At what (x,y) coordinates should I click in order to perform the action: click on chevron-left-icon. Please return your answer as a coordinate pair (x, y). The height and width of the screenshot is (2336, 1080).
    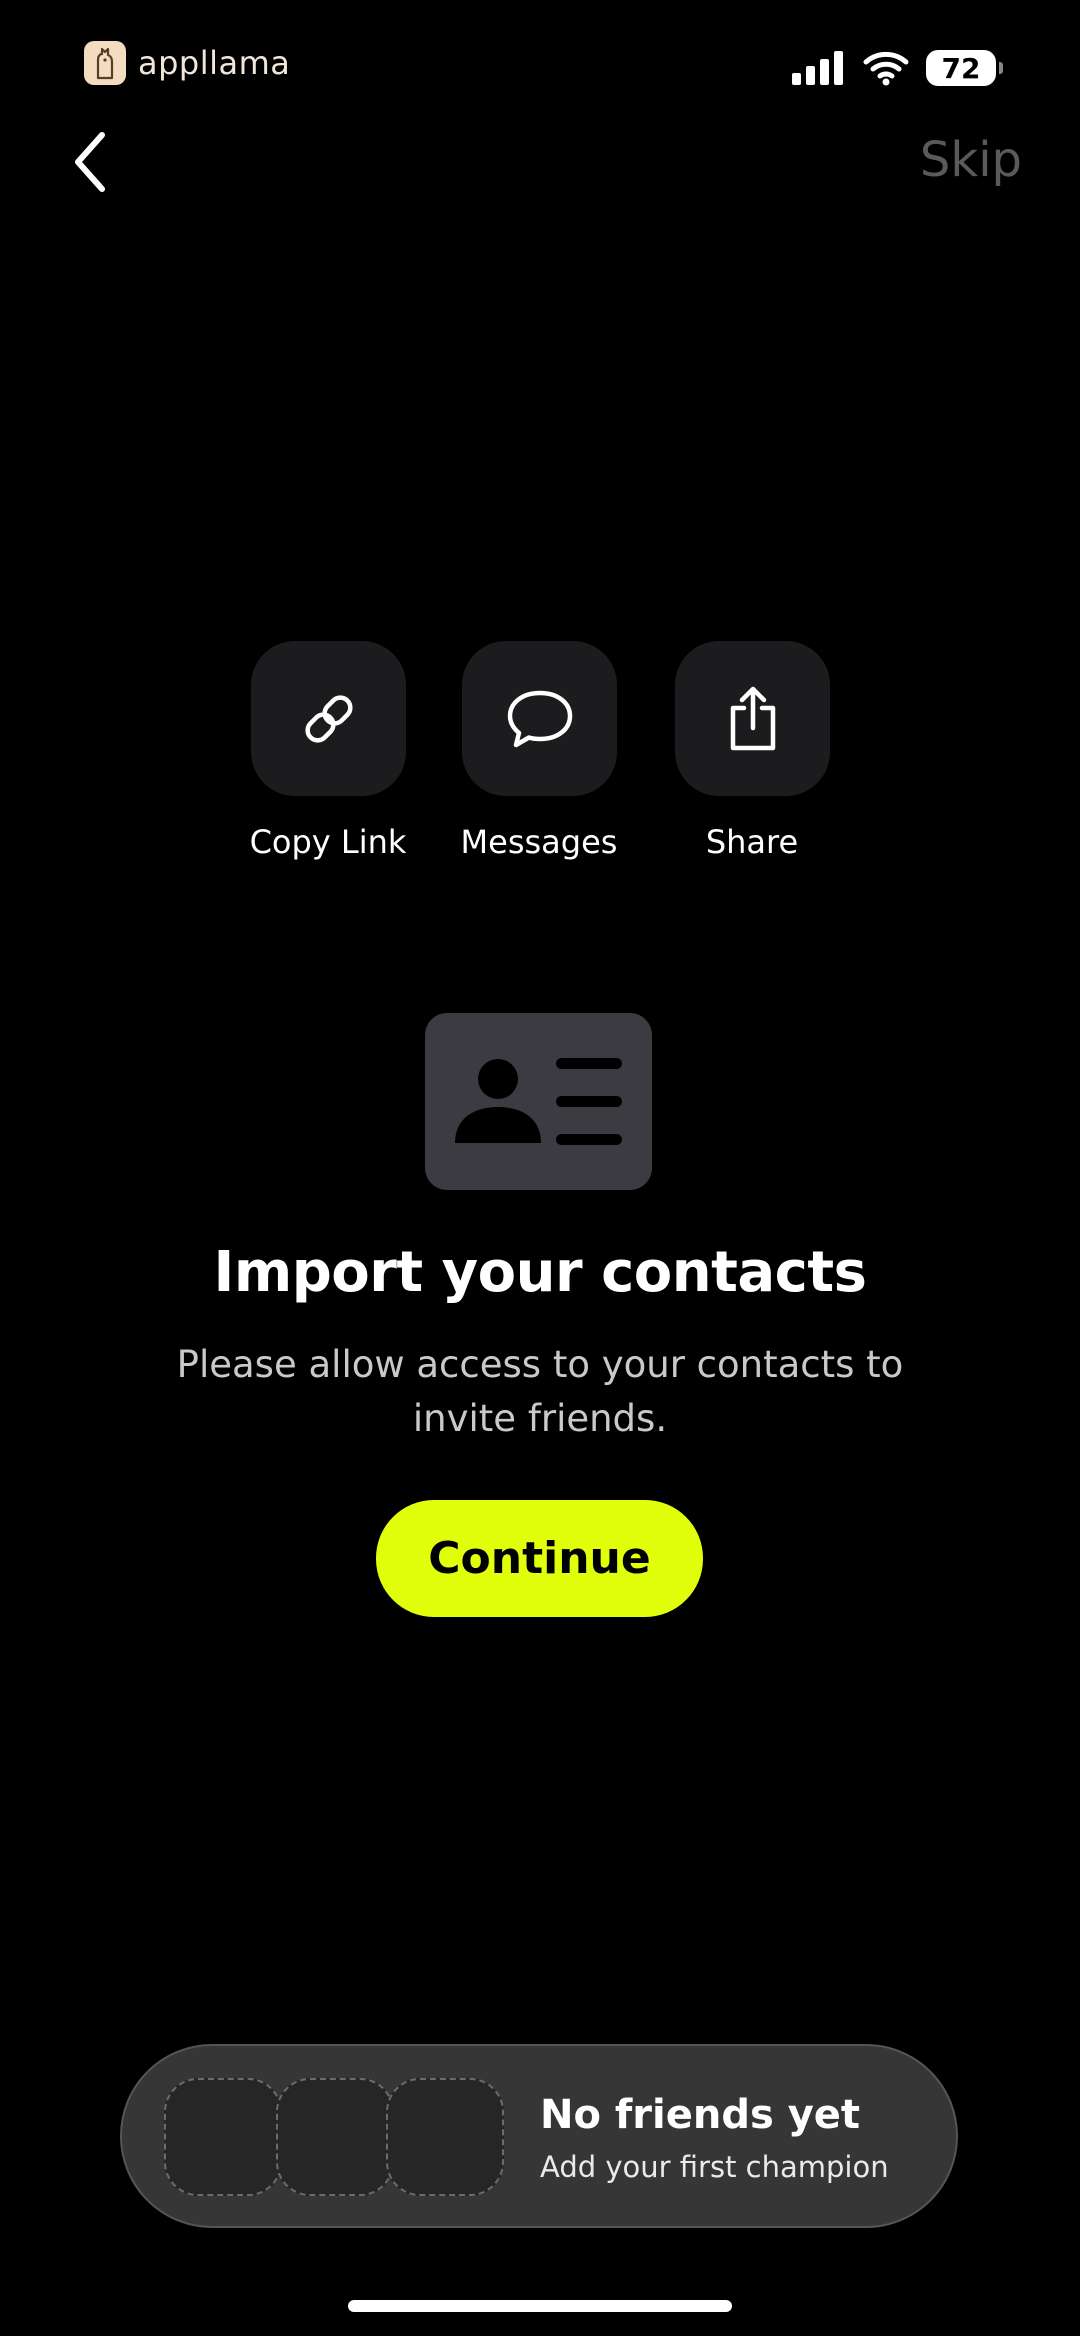
    Looking at the image, I should click on (90, 162).